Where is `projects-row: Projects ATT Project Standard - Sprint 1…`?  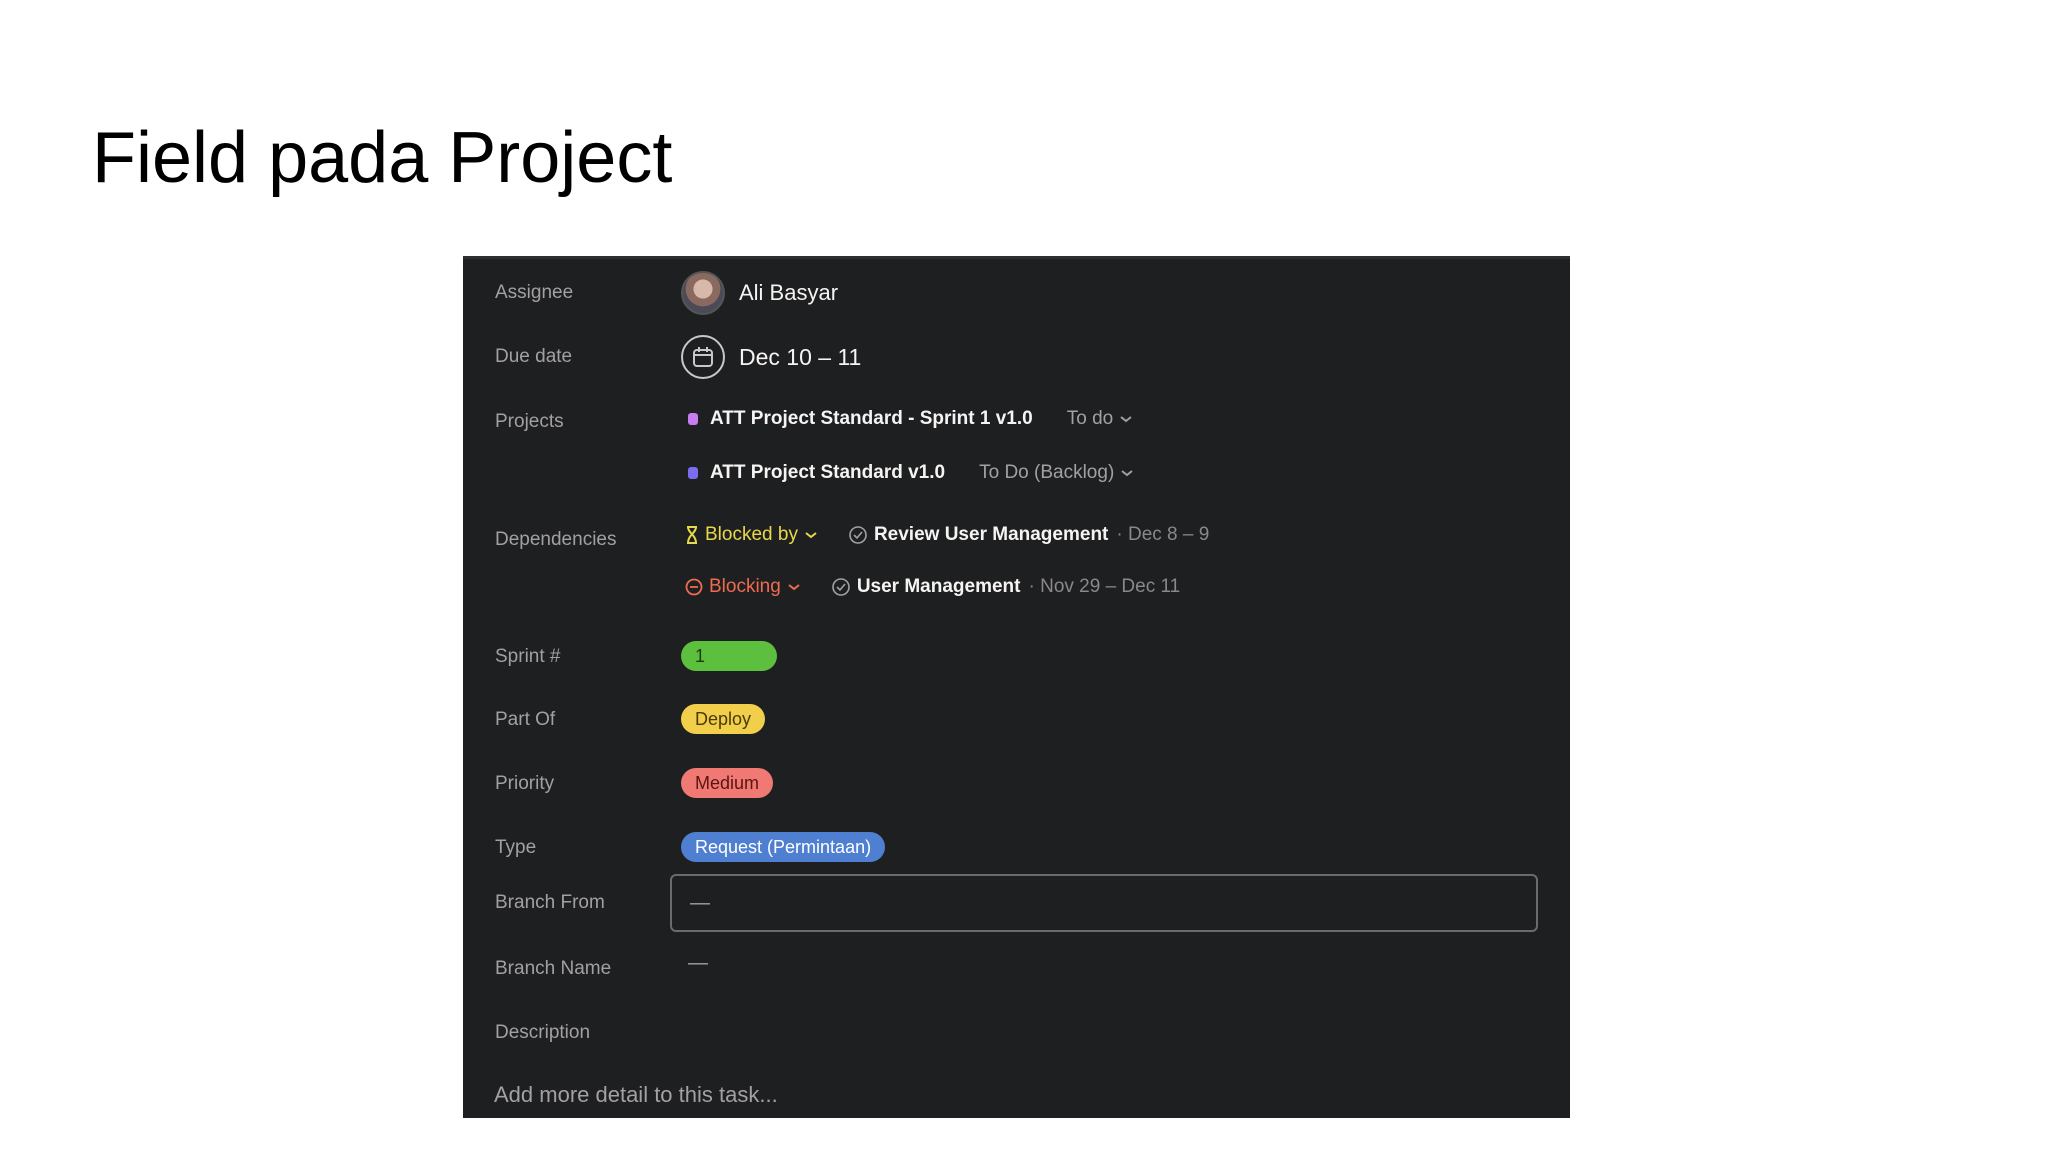
projects-row: Projects ATT Project Standard - Sprint 1… is located at coordinates (1016, 452).